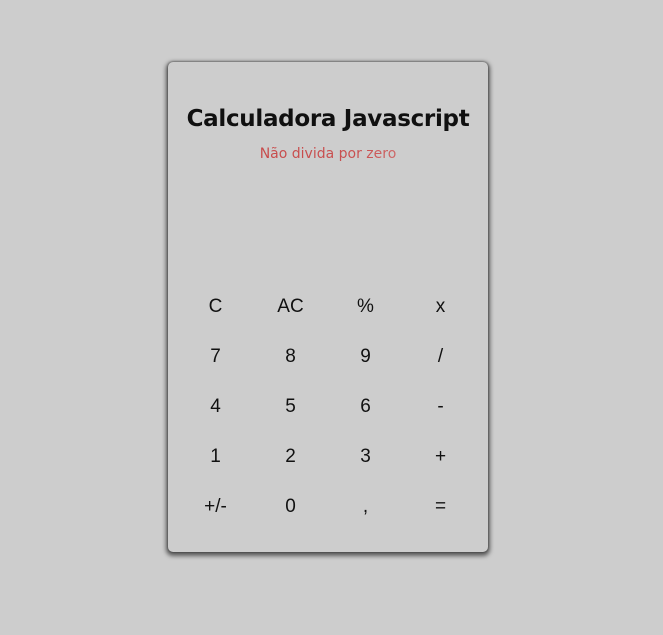 The image size is (663, 635). What do you see at coordinates (440, 307) in the screenshot?
I see `multiply-button: x` at bounding box center [440, 307].